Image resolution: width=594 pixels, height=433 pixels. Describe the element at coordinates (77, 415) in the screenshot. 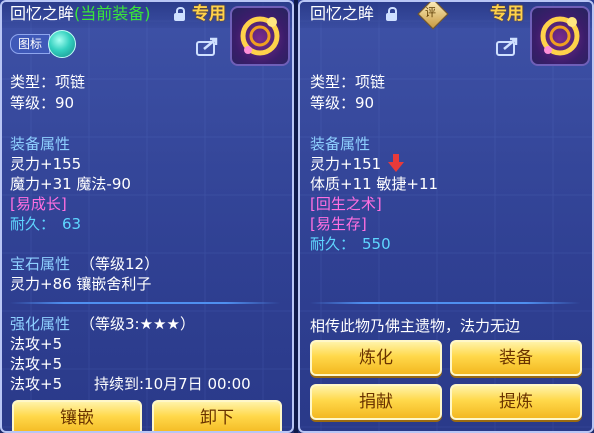

I see `inlay-button: 镶嵌` at that location.